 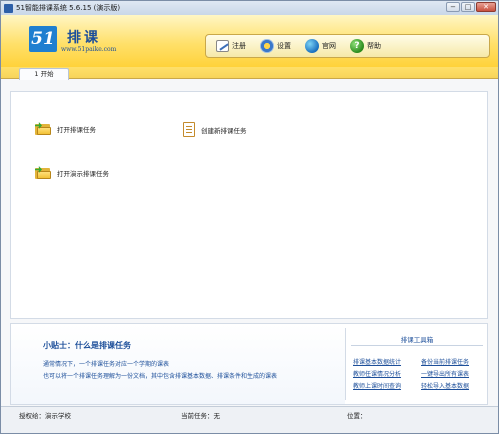 I want to click on tips-line-2: 也可以将一个排课任务理解为一份文档，其中包含排课基本数据、排课条件和生成的课表, so click(x=160, y=376).